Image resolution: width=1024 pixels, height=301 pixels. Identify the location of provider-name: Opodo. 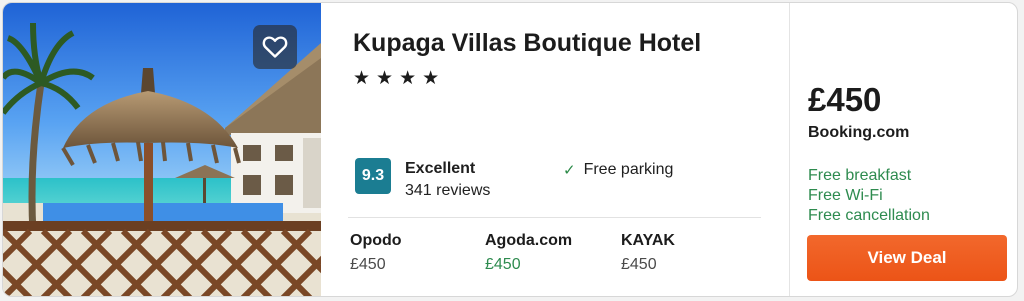
(376, 240).